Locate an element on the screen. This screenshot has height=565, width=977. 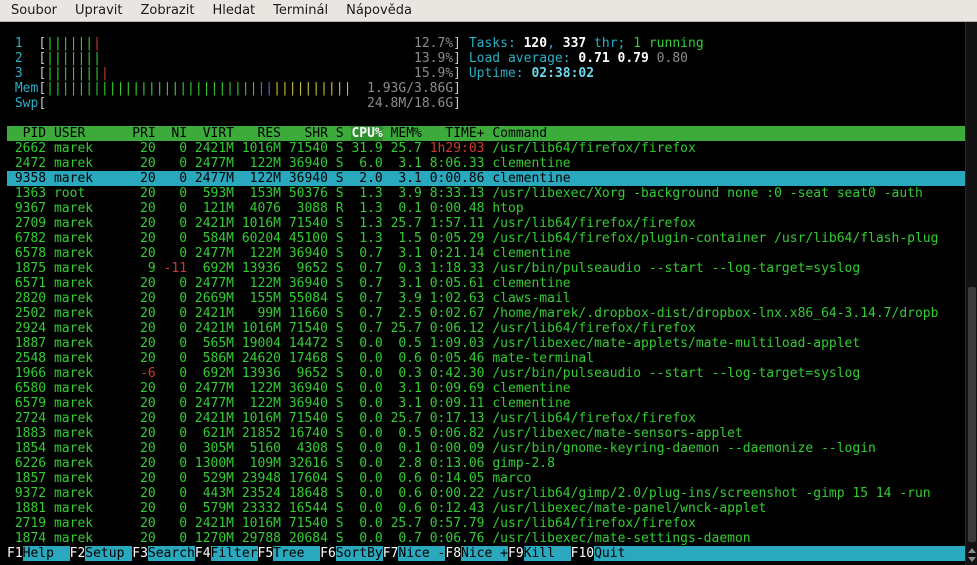
column-header-virt: VIRT is located at coordinates (214, 133).